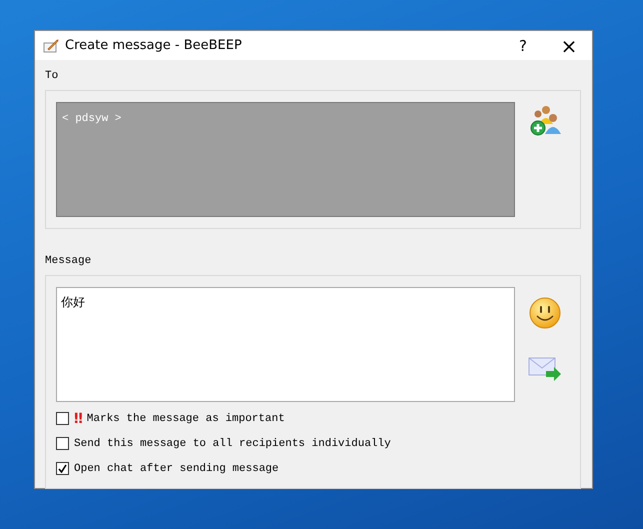 This screenshot has height=529, width=643. What do you see at coordinates (51, 46) in the screenshot?
I see `pencil-note-icon` at bounding box center [51, 46].